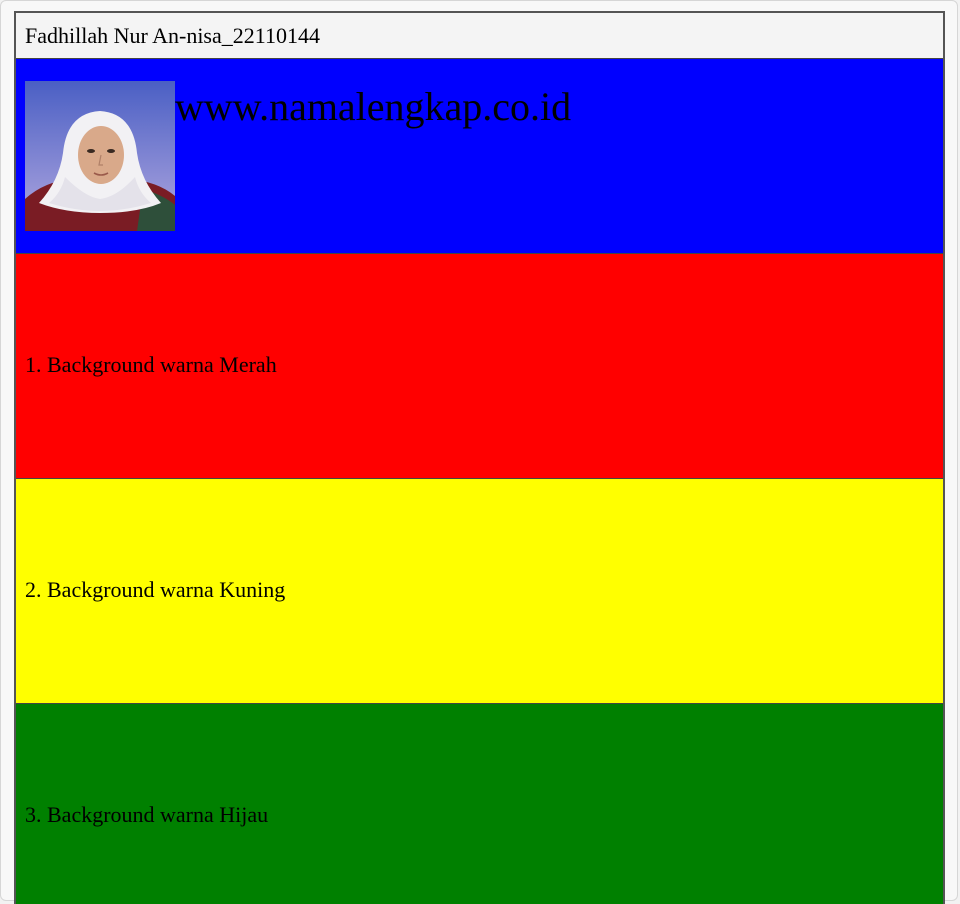 The height and width of the screenshot is (904, 960). Describe the element at coordinates (172, 35) in the screenshot. I see `page-title: Fadhillah Nur An-nisa_22110144` at that location.